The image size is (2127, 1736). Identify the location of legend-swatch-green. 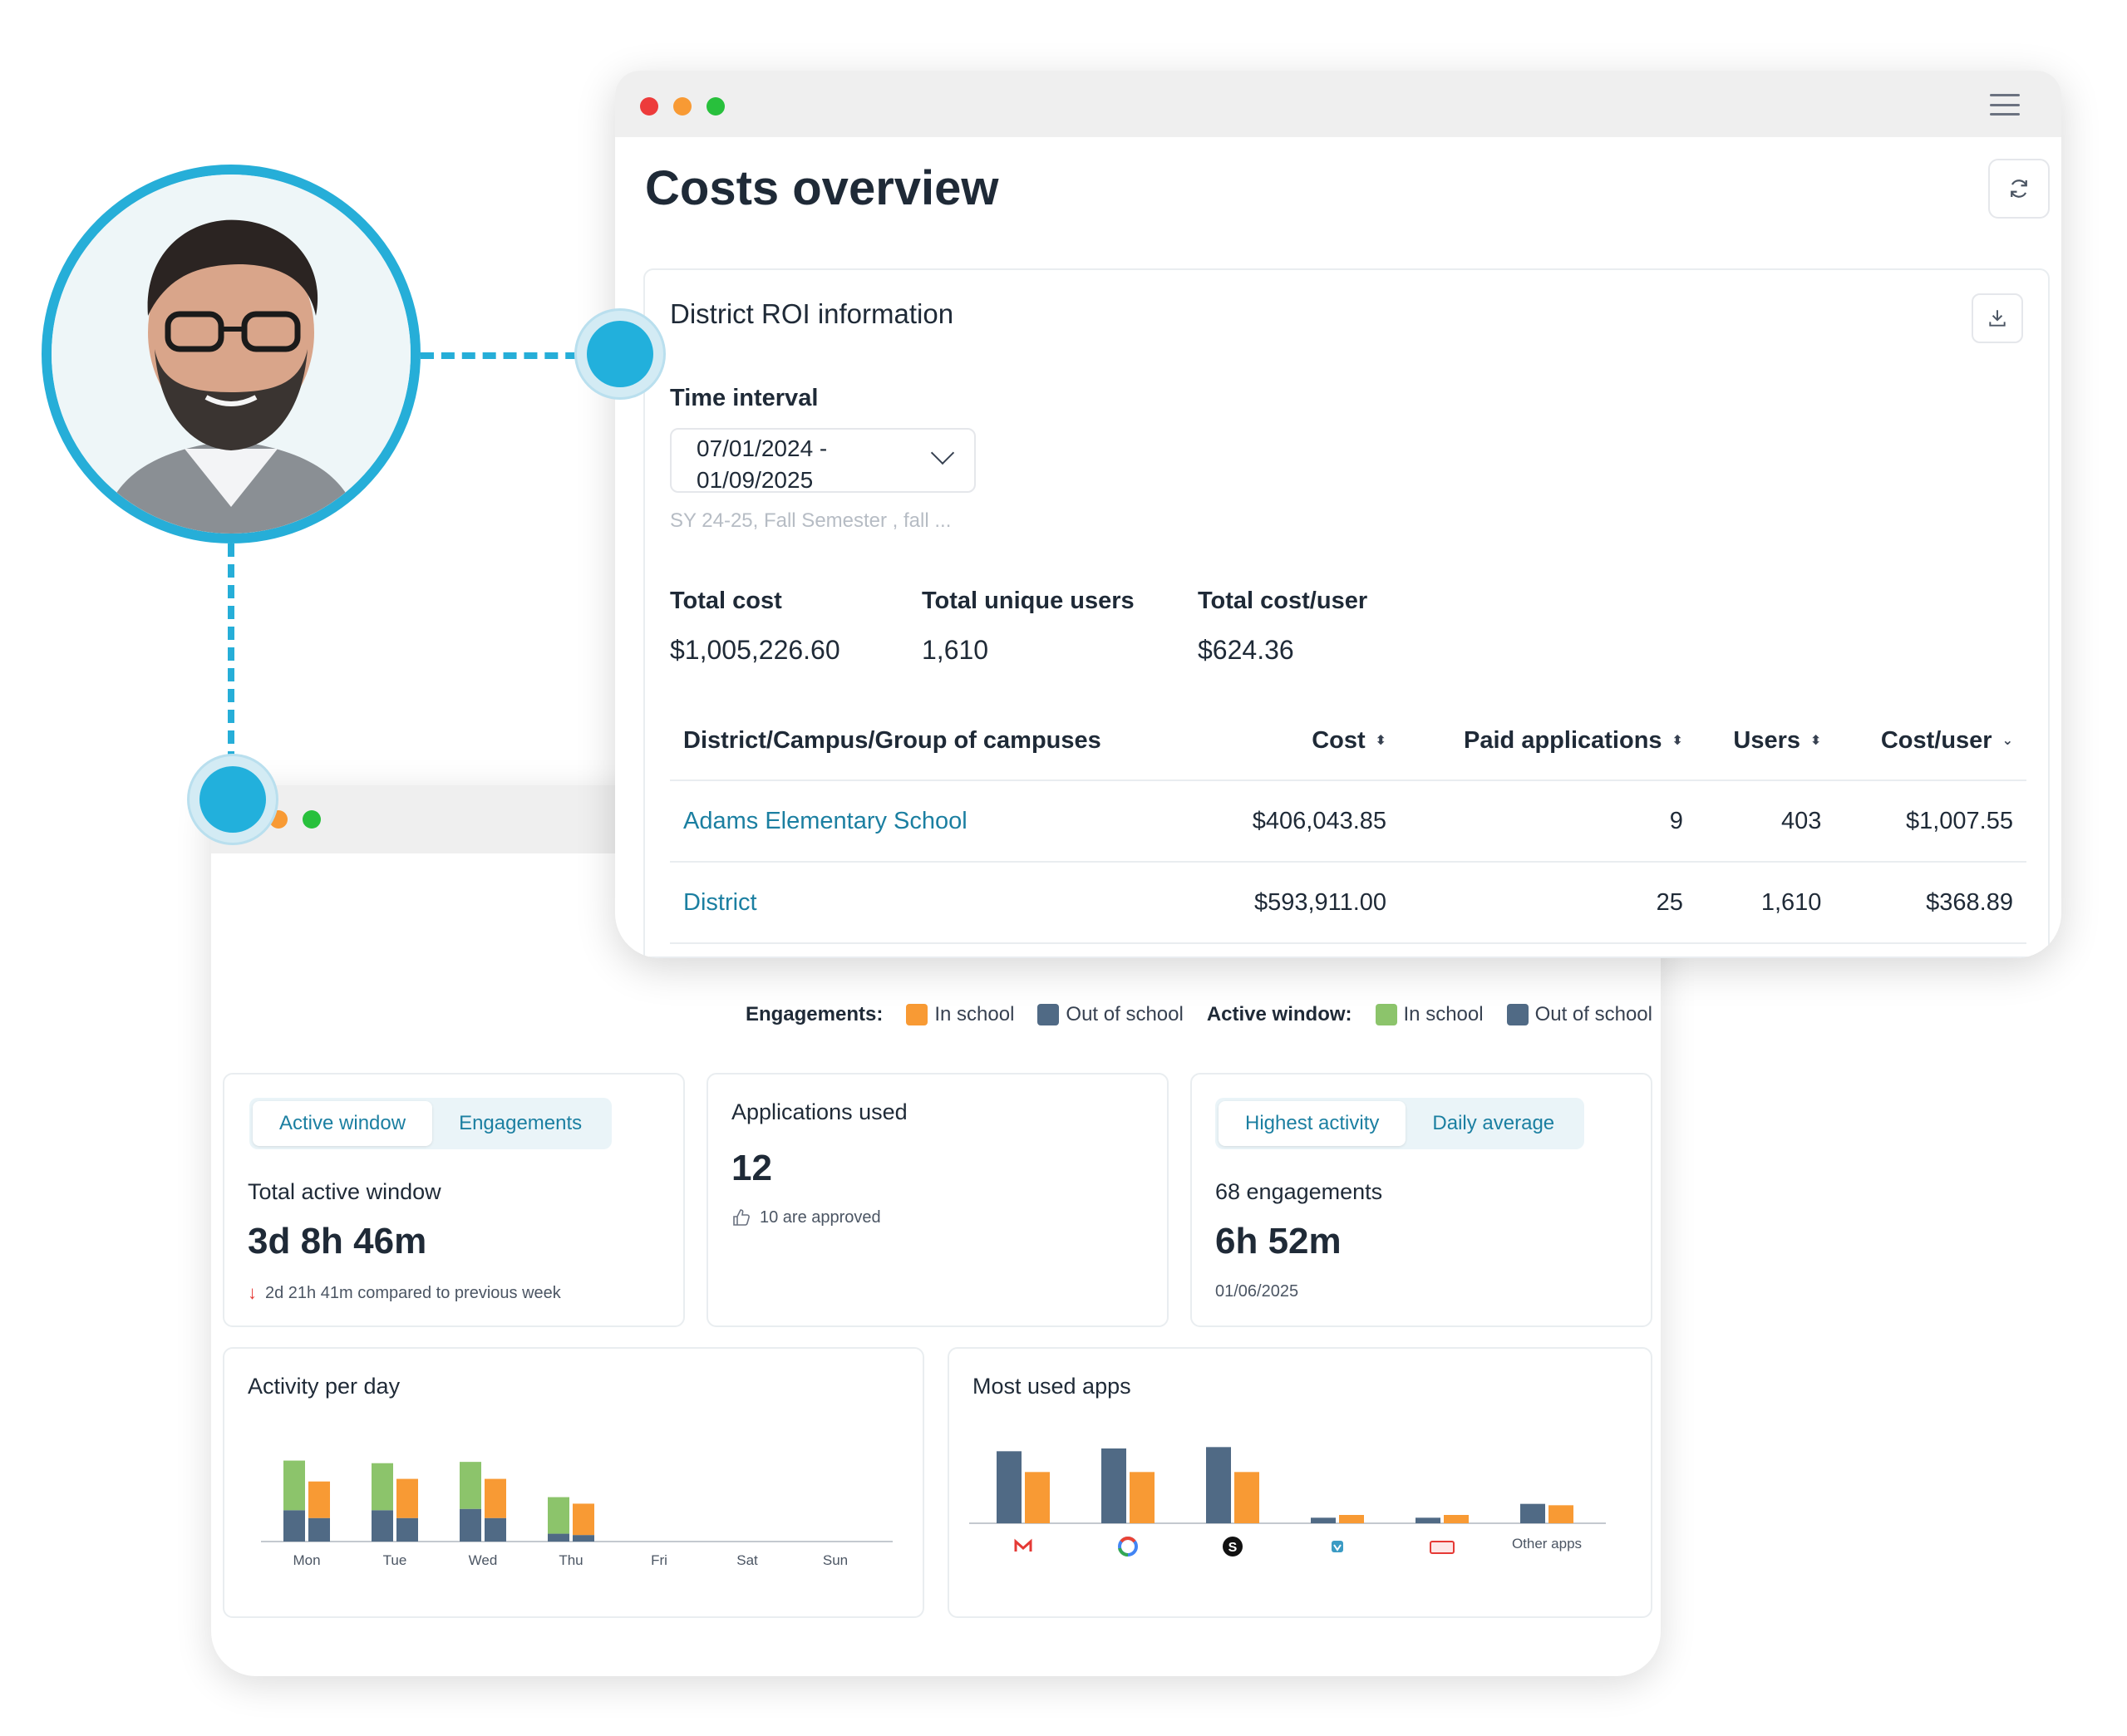
(1386, 1015).